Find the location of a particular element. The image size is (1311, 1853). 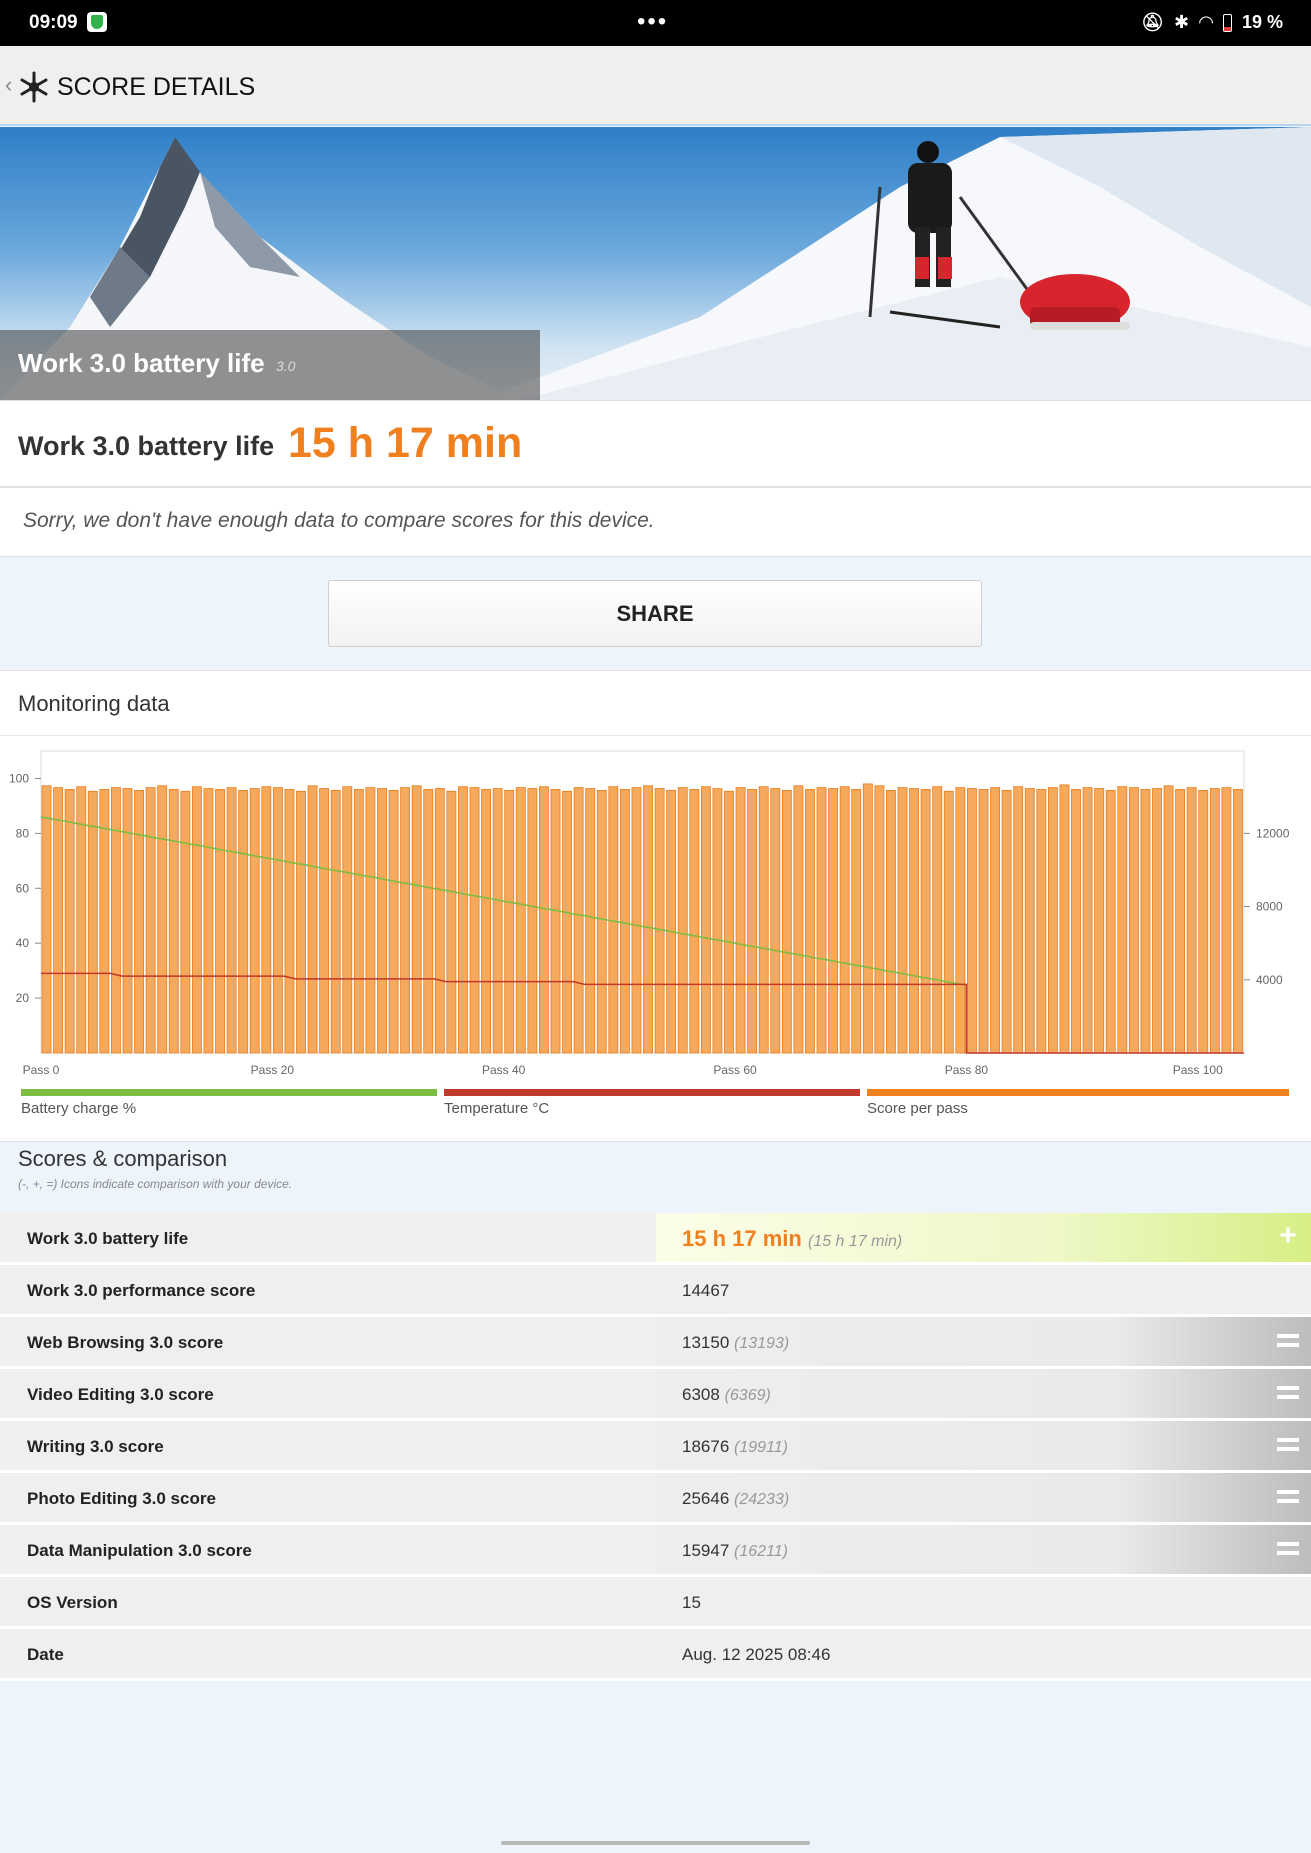

divider is located at coordinates (655, 735).